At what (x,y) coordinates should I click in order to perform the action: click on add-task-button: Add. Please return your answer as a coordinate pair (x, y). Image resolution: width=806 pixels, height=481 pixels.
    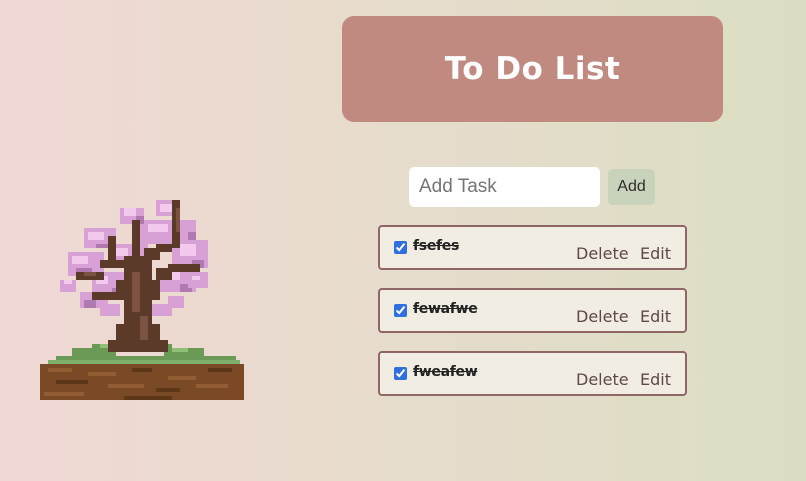
    Looking at the image, I should click on (631, 187).